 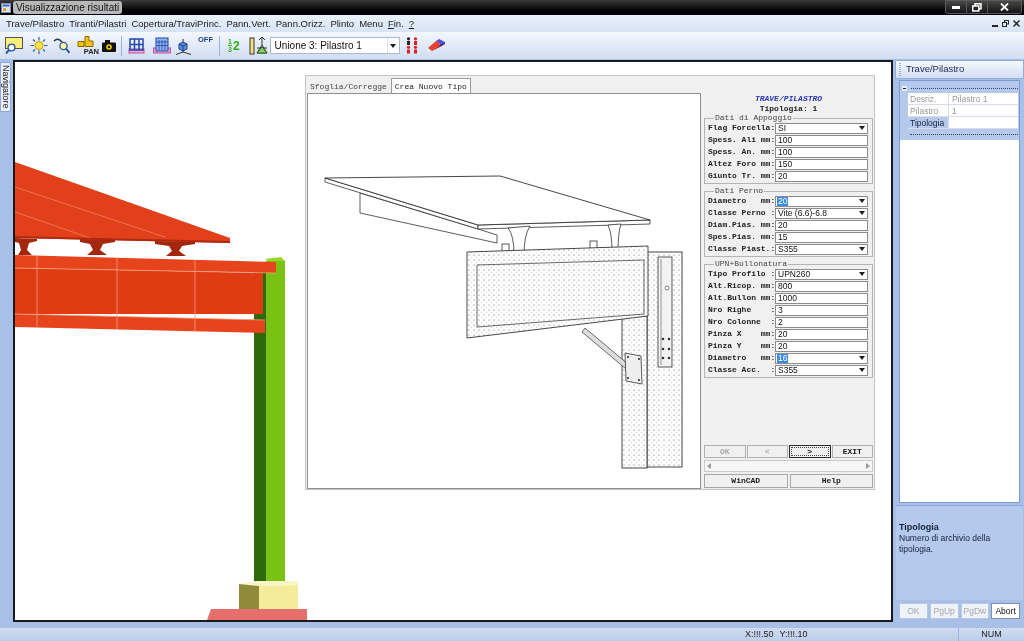 I want to click on menu-item: Trave/Pilastro, so click(x=35, y=23).